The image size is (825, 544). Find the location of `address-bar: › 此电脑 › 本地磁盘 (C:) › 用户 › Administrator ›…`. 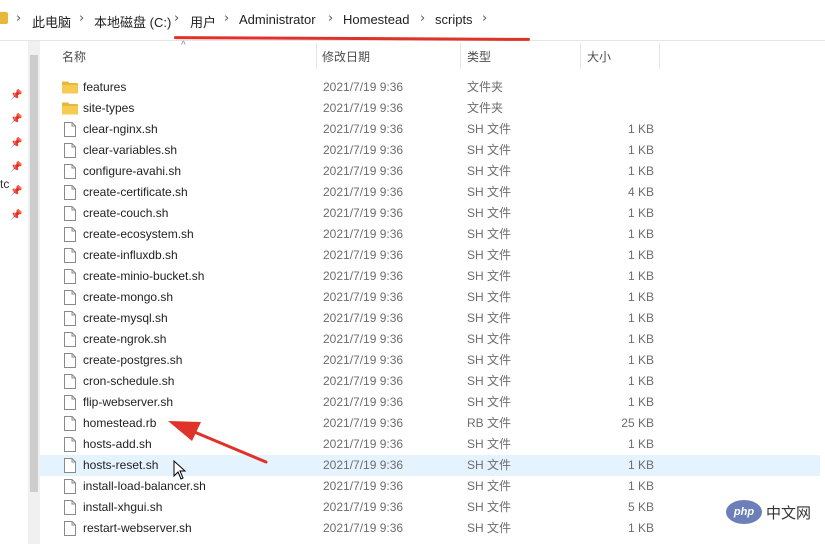

address-bar: › 此电脑 › 本地磁盘 (C:) › 用户 › Administrator ›… is located at coordinates (412, 20).